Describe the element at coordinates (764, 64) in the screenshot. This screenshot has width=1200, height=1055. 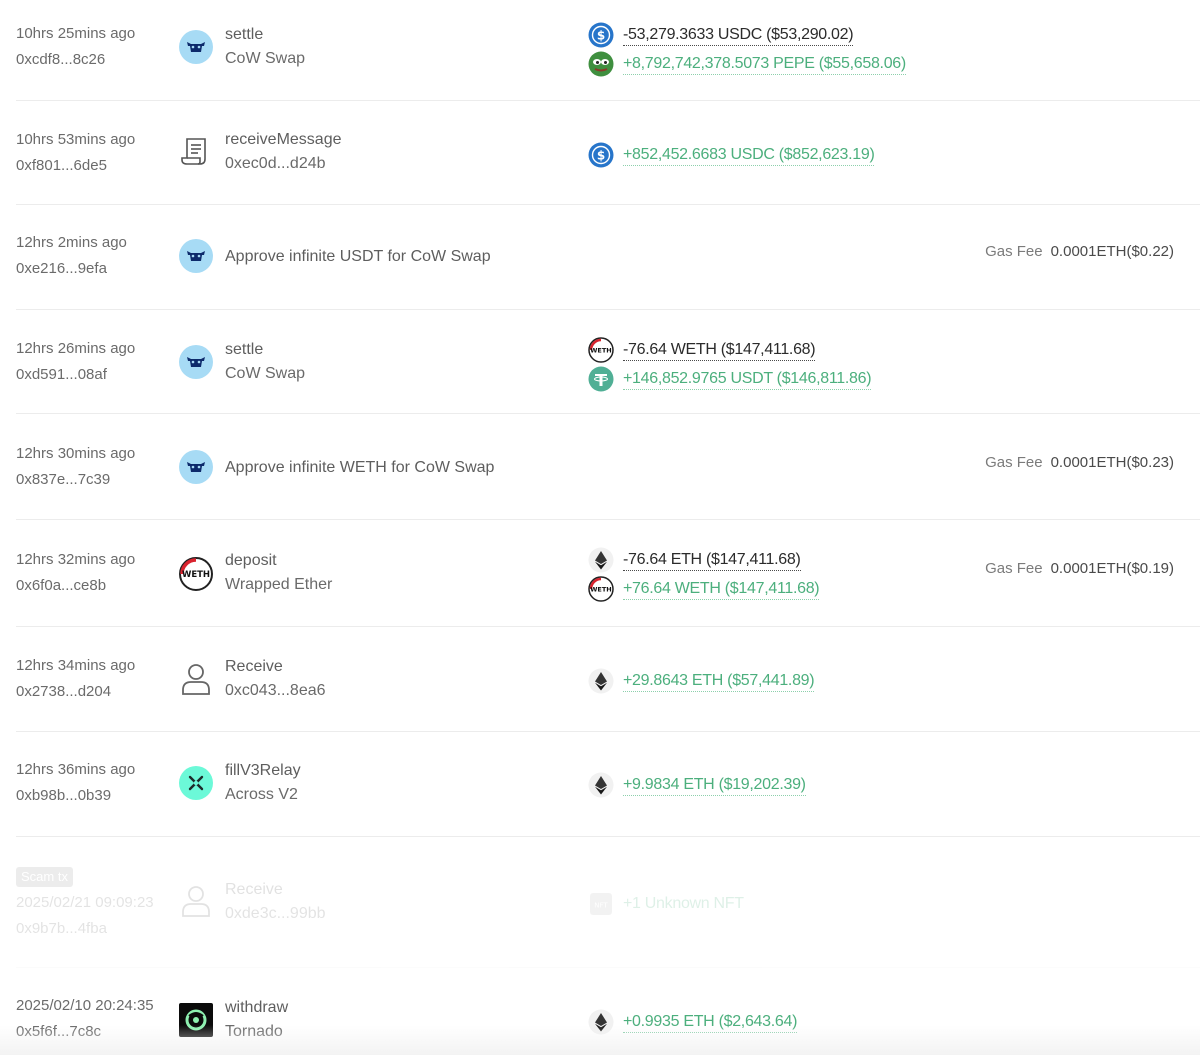
I see `token-amount: +8,792,742,378.5073 PEPE ($55,658.06)` at that location.